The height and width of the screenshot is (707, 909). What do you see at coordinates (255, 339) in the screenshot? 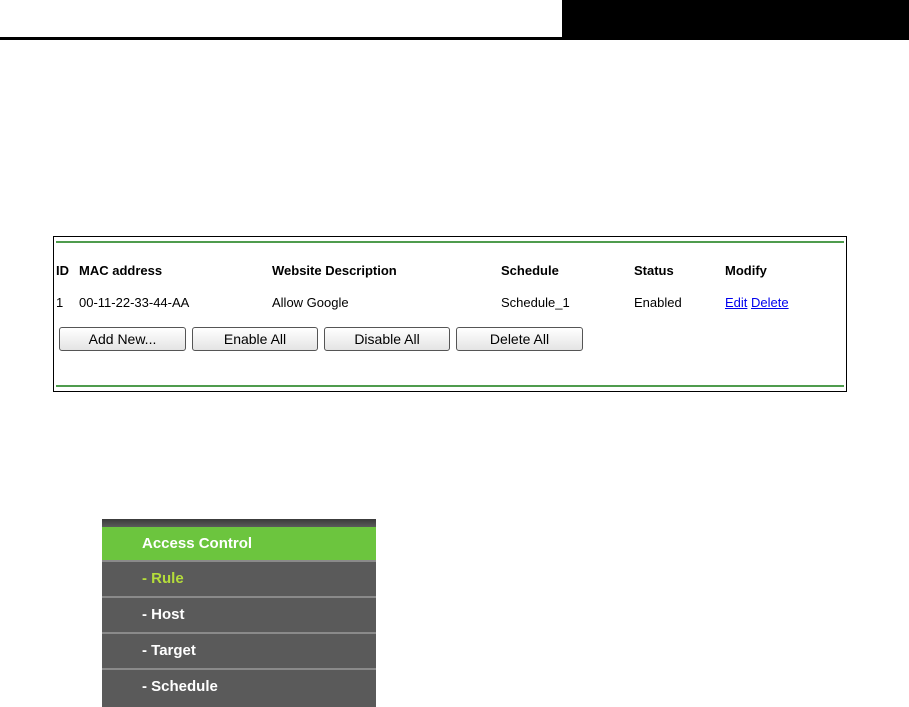
I see `enable-all-button: Enable All` at bounding box center [255, 339].